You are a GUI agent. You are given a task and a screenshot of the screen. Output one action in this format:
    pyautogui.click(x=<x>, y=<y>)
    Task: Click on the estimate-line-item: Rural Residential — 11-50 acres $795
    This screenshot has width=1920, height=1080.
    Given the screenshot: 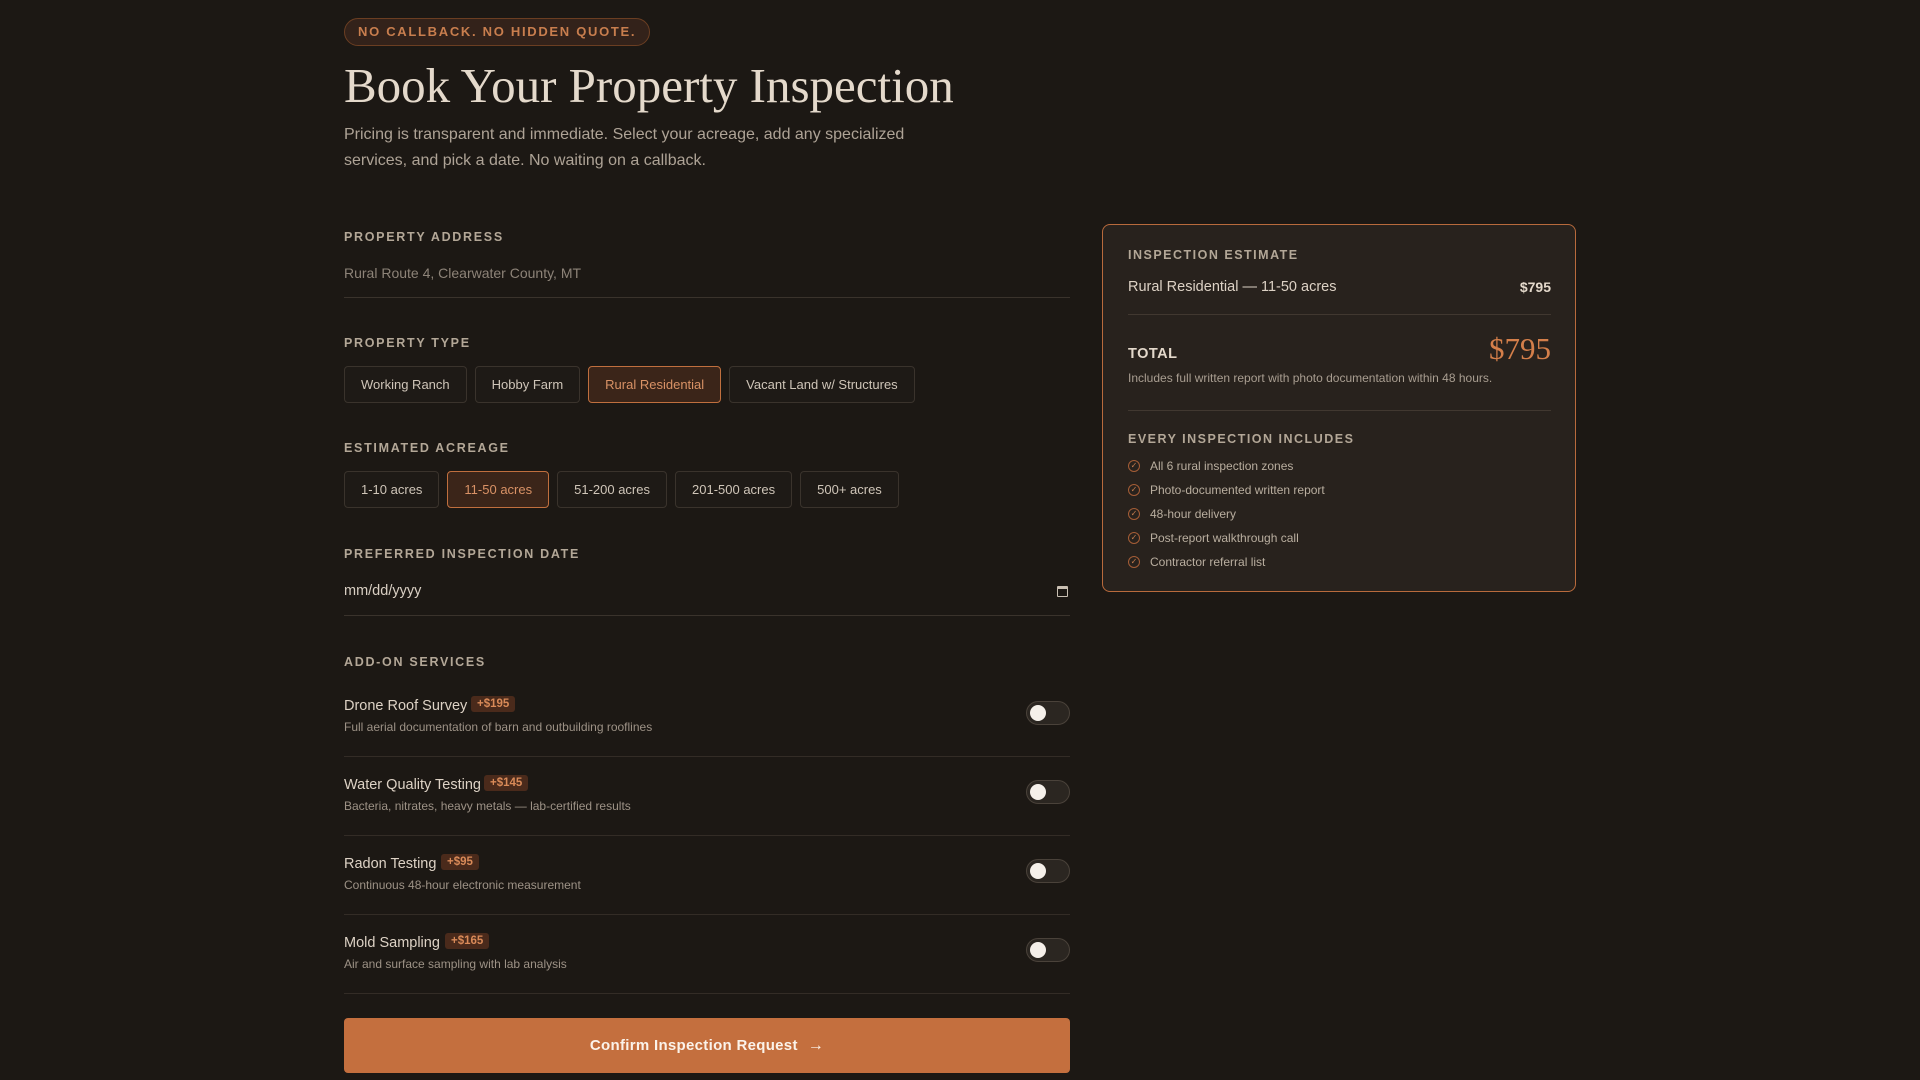 What is the action you would take?
    pyautogui.click(x=1339, y=287)
    